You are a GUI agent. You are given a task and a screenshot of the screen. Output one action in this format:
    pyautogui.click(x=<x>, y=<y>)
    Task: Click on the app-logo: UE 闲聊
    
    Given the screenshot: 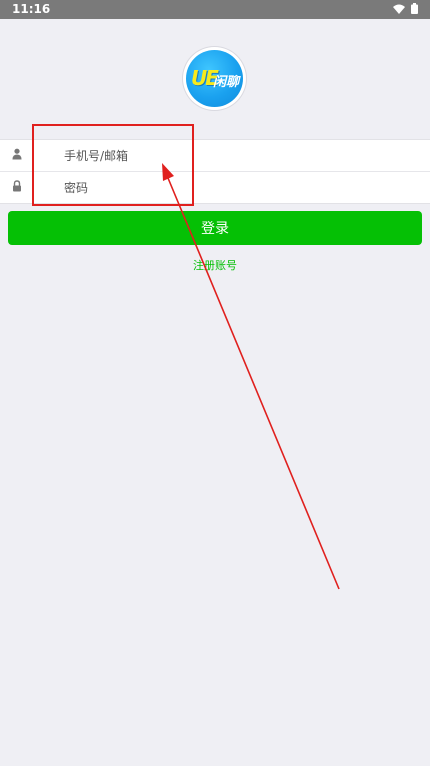 What is the action you would take?
    pyautogui.click(x=214, y=78)
    